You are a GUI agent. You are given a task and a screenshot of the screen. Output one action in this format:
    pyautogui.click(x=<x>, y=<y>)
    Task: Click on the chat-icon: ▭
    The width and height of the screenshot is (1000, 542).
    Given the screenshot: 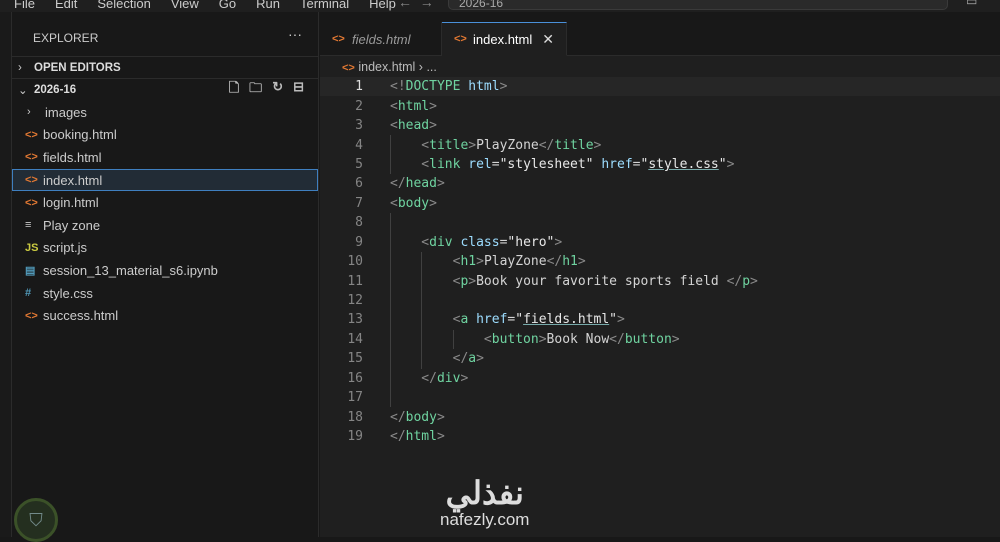 What is the action you would take?
    pyautogui.click(x=971, y=4)
    